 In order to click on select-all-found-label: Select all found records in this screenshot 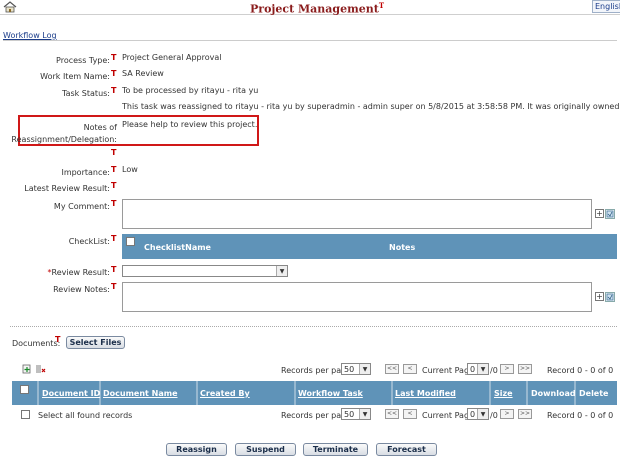, I will do `click(85, 415)`.